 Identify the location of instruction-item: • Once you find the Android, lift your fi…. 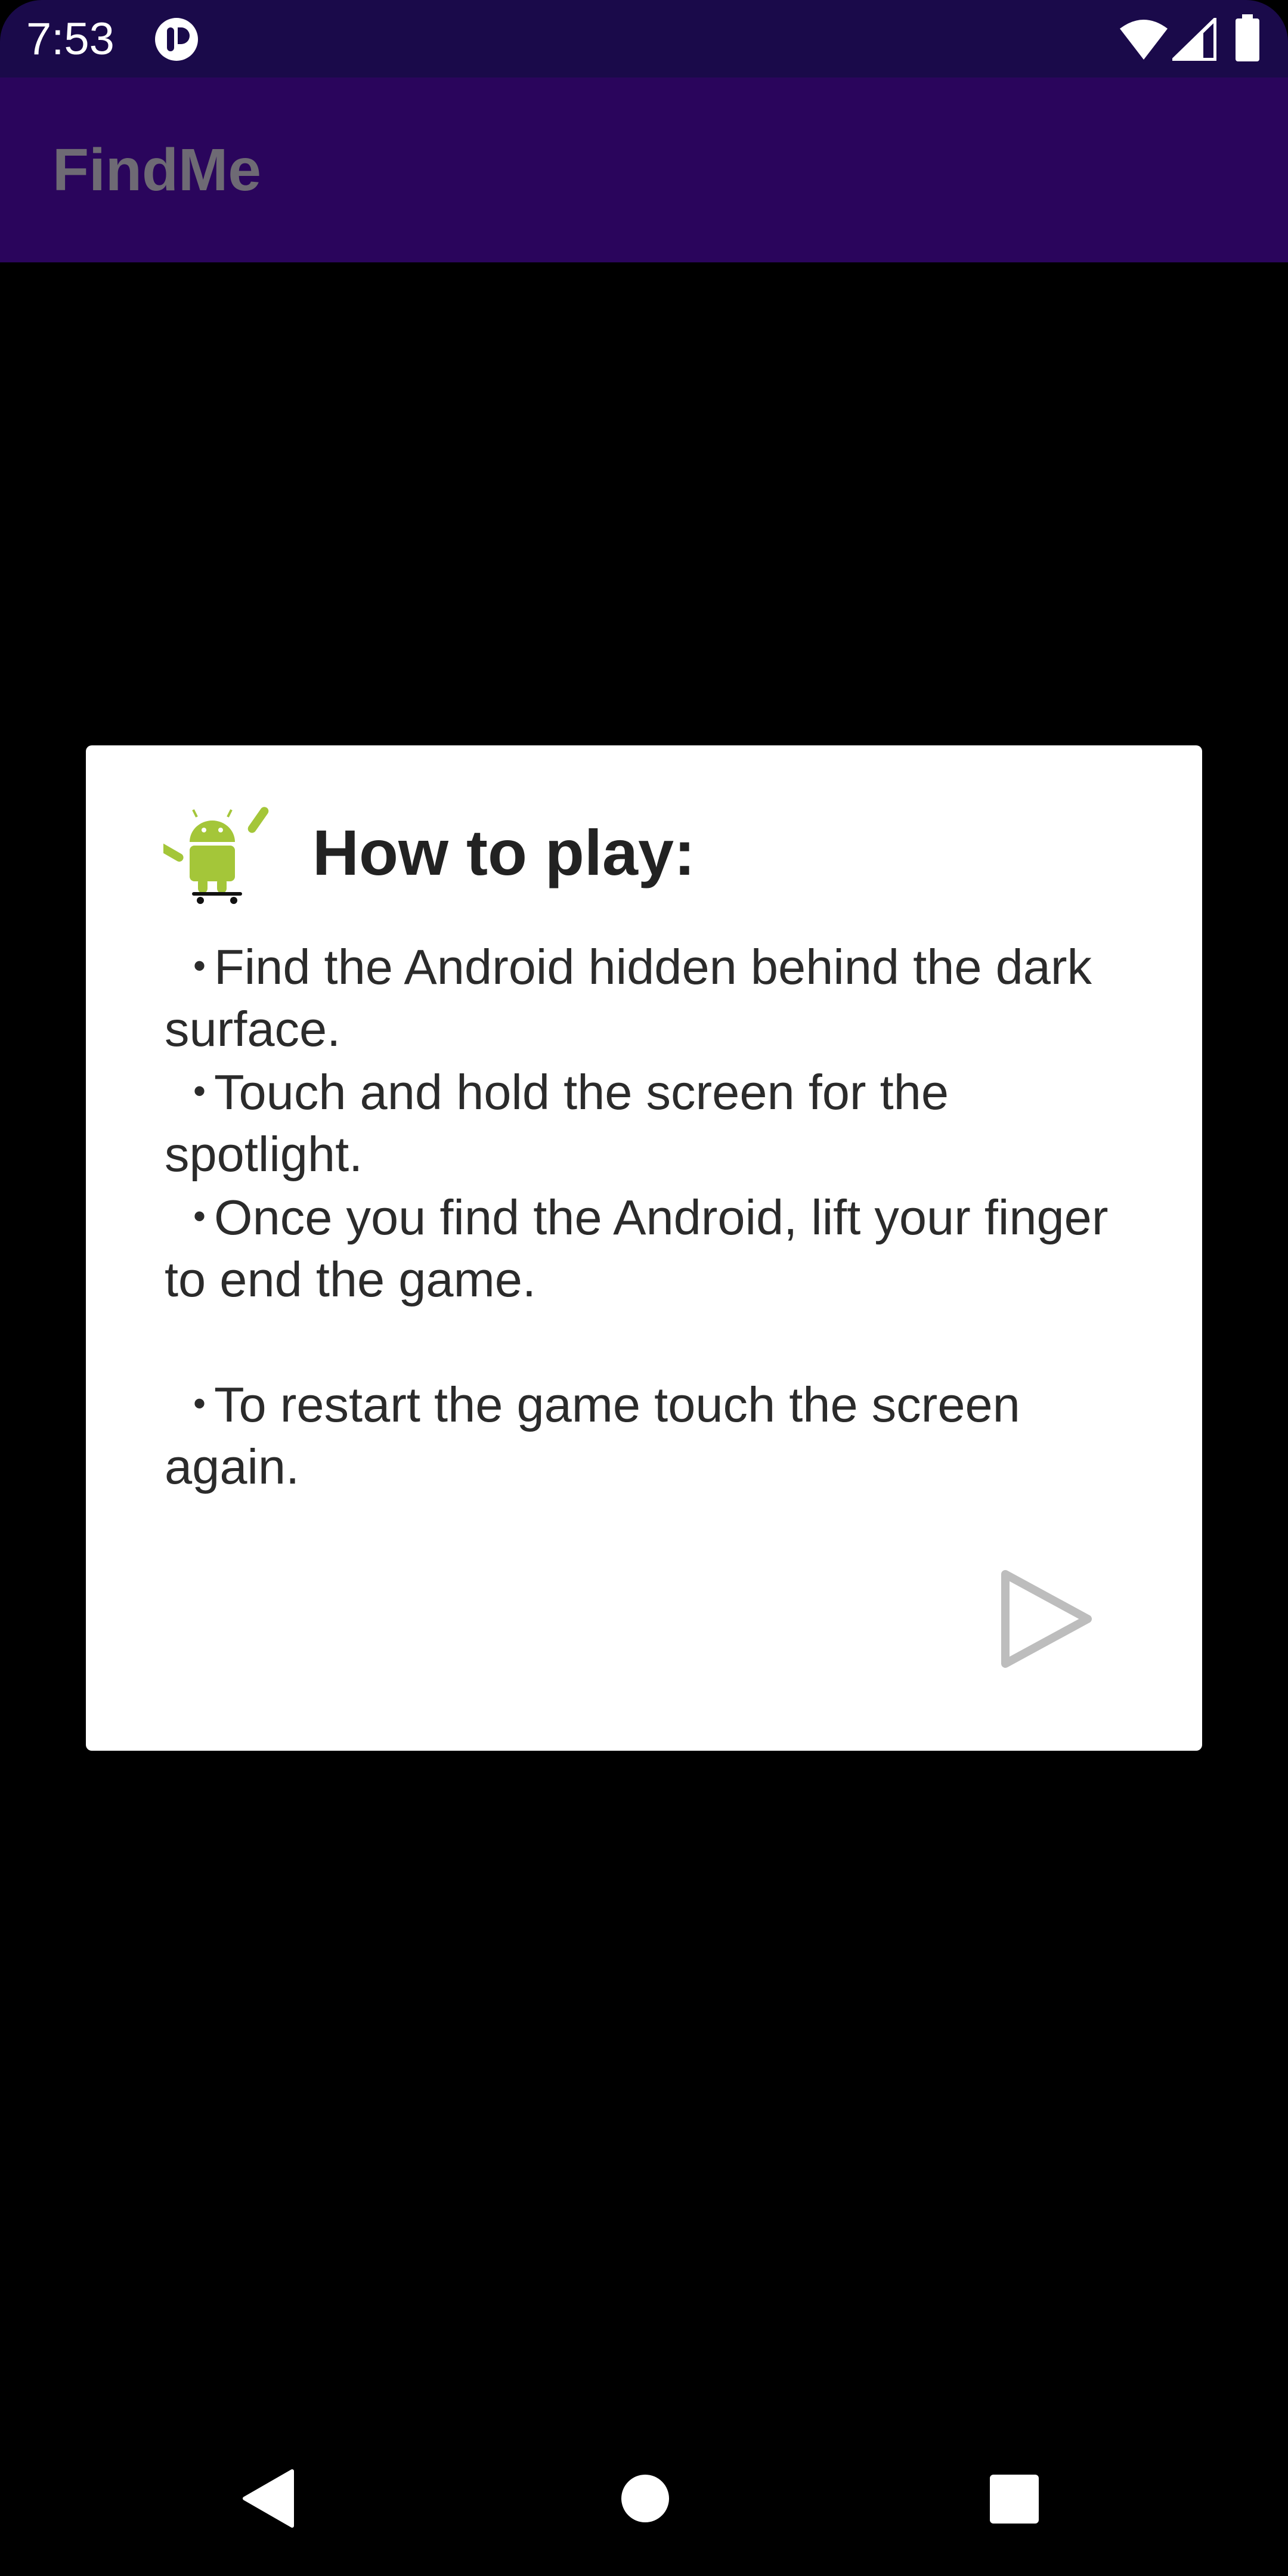
(637, 1248).